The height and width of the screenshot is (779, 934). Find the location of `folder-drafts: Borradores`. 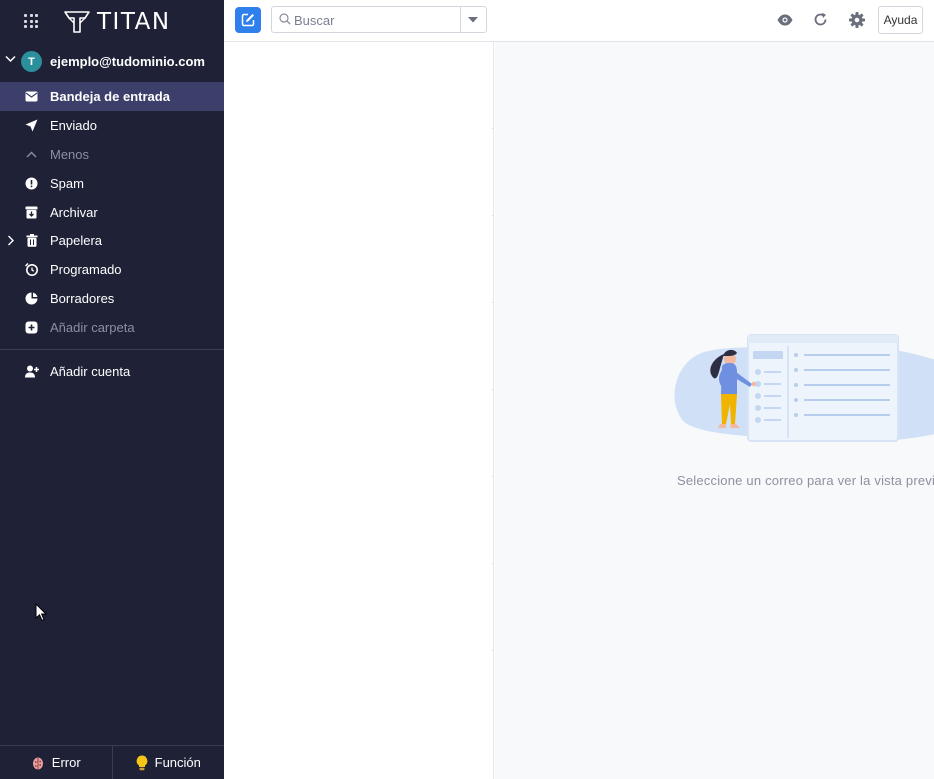

folder-drafts: Borradores is located at coordinates (112, 298).